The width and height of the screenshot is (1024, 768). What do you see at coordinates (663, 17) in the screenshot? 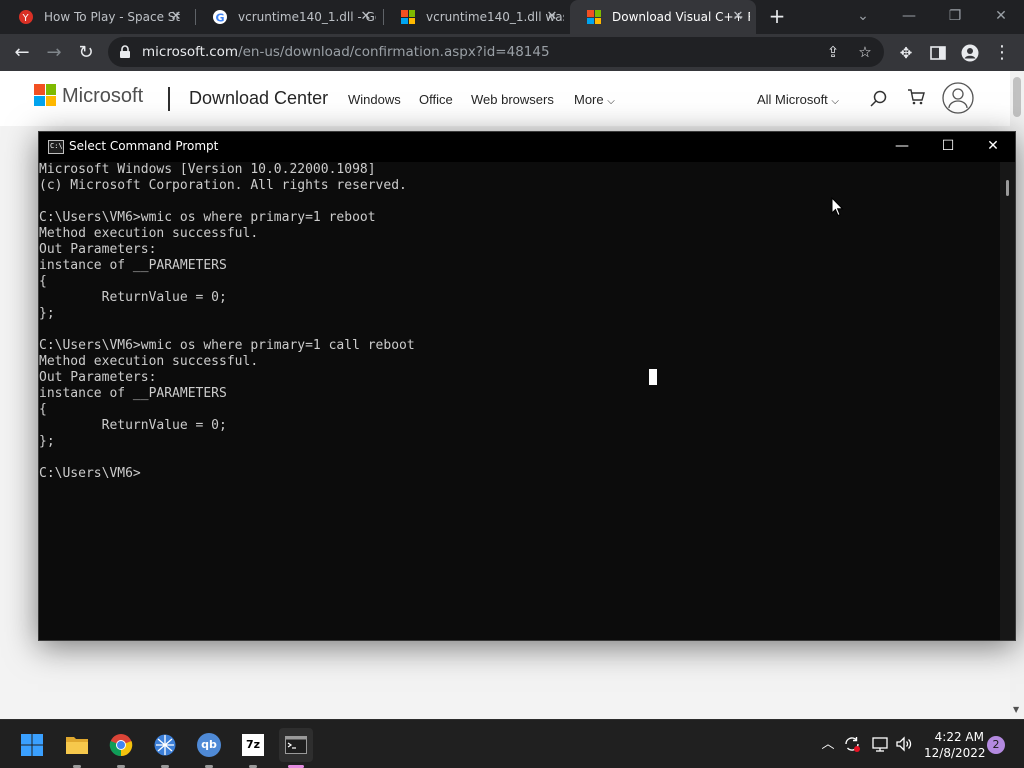
I see `browser-tab-active: Download Visual C++ R ✕` at bounding box center [663, 17].